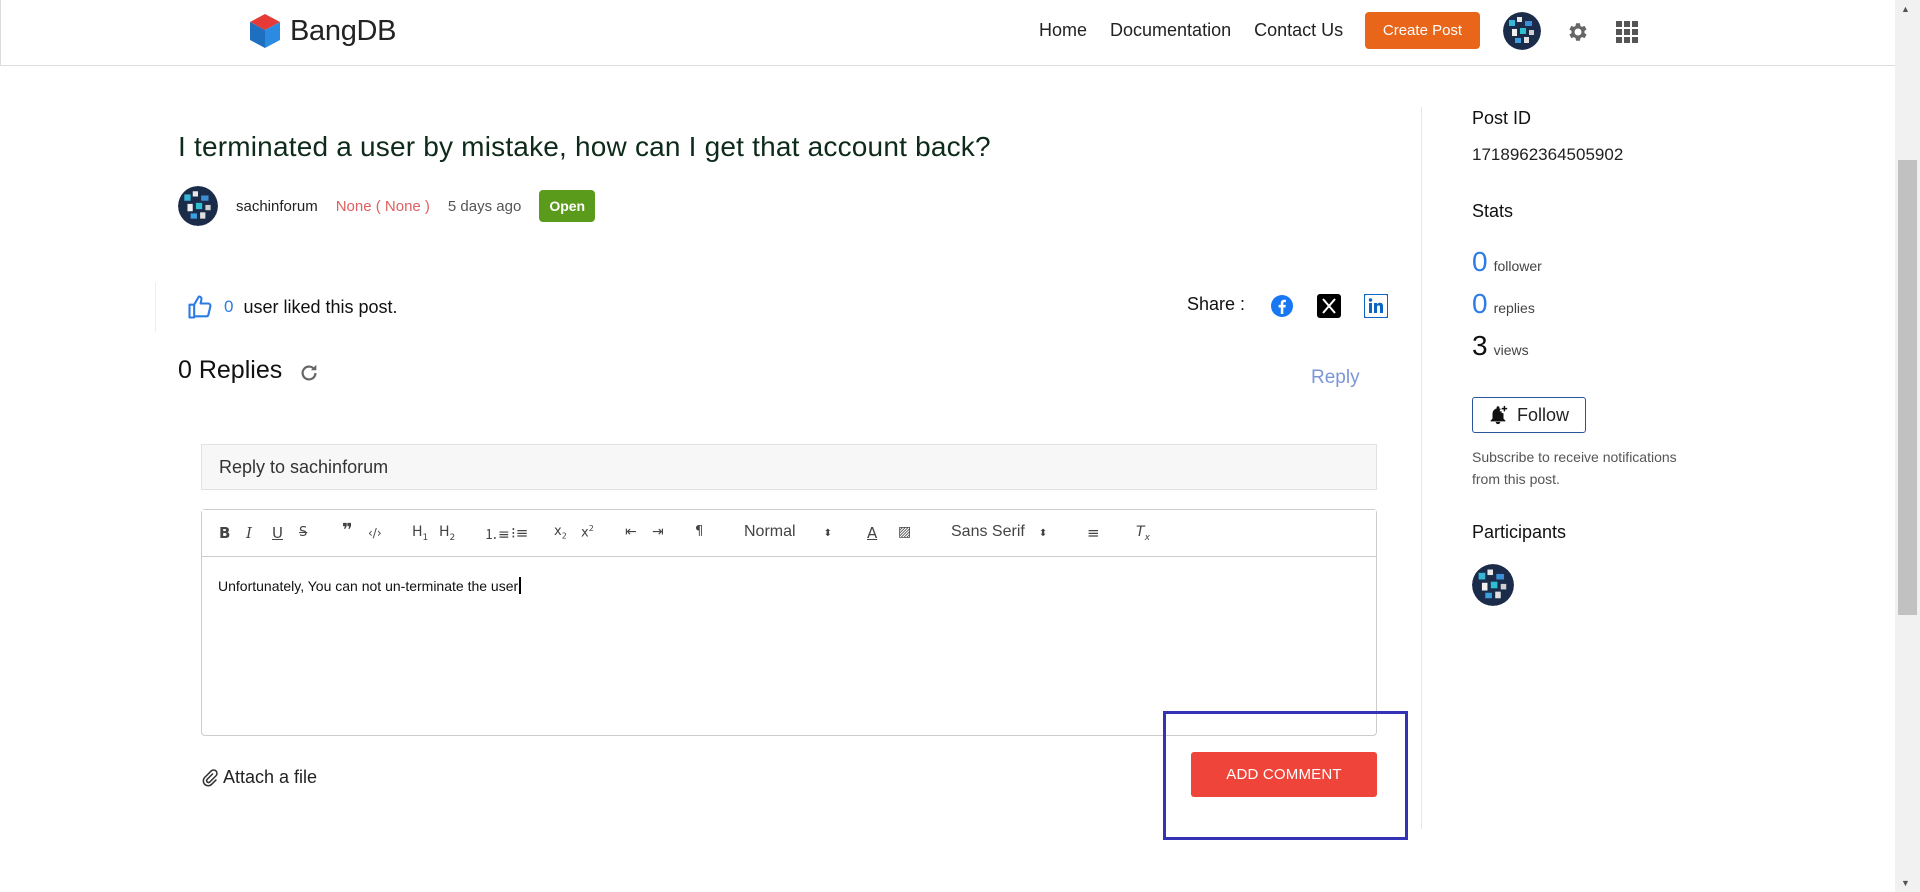 This screenshot has width=1920, height=892. What do you see at coordinates (1480, 345) in the screenshot?
I see `stat-views-value: 3` at bounding box center [1480, 345].